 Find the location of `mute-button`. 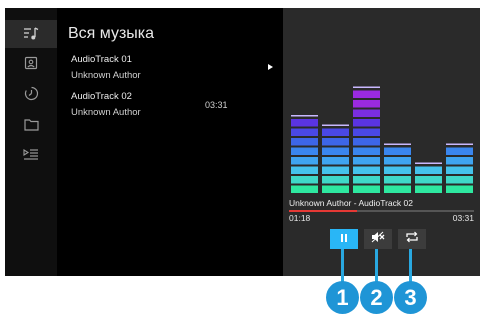

mute-button is located at coordinates (378, 239).